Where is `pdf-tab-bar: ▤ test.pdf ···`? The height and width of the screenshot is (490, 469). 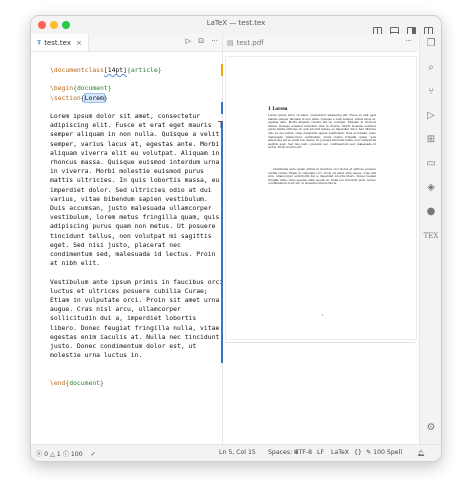 pdf-tab-bar: ▤ test.pdf ··· is located at coordinates (320, 43).